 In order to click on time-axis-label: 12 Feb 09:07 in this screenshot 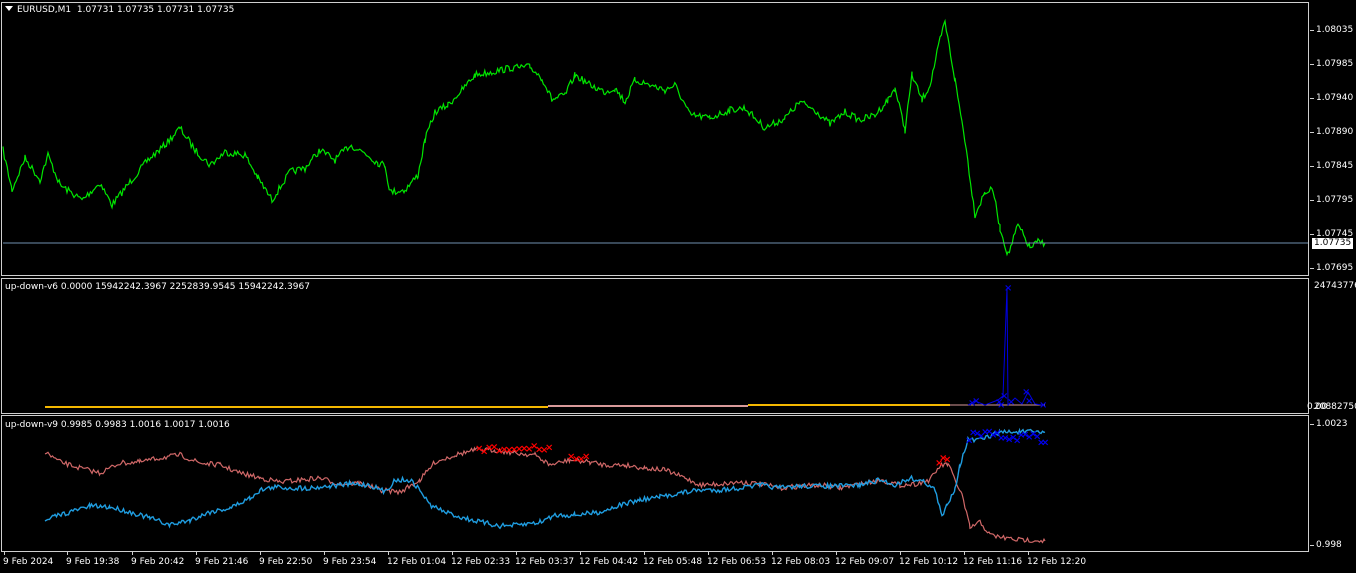, I will do `click(865, 562)`.